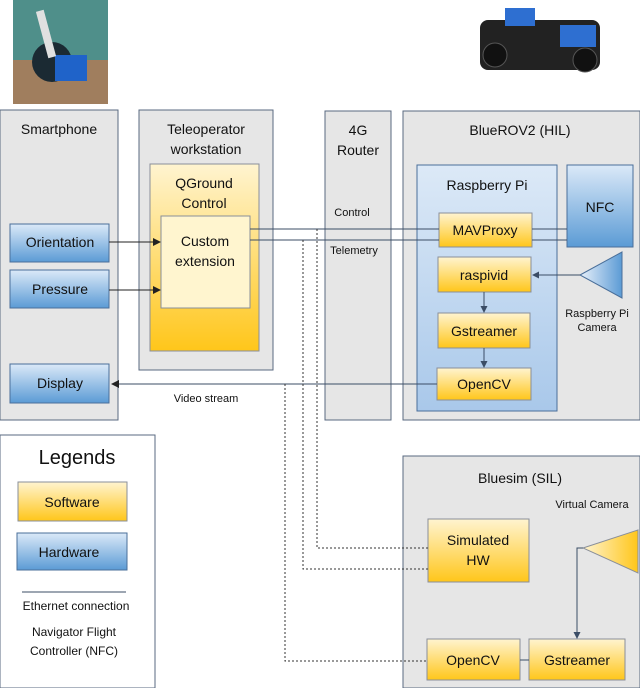  Describe the element at coordinates (520, 478) in the screenshot. I see `bluesim-title: Bluesim (SIL)` at that location.